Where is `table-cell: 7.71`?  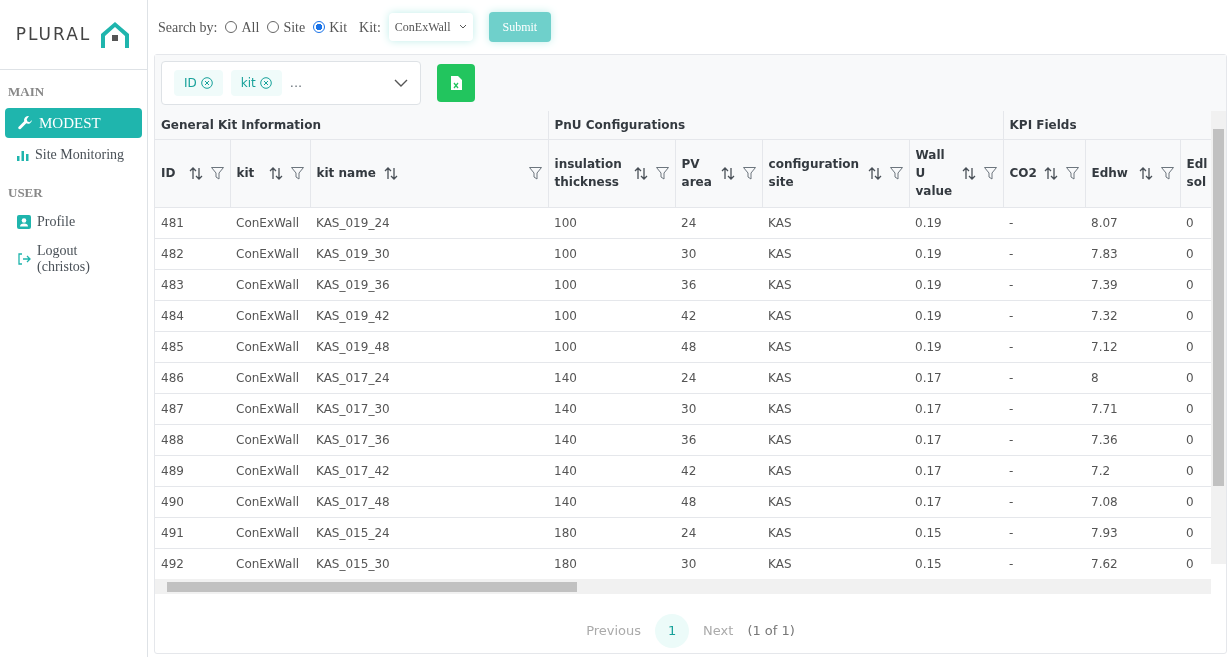 table-cell: 7.71 is located at coordinates (1133, 408).